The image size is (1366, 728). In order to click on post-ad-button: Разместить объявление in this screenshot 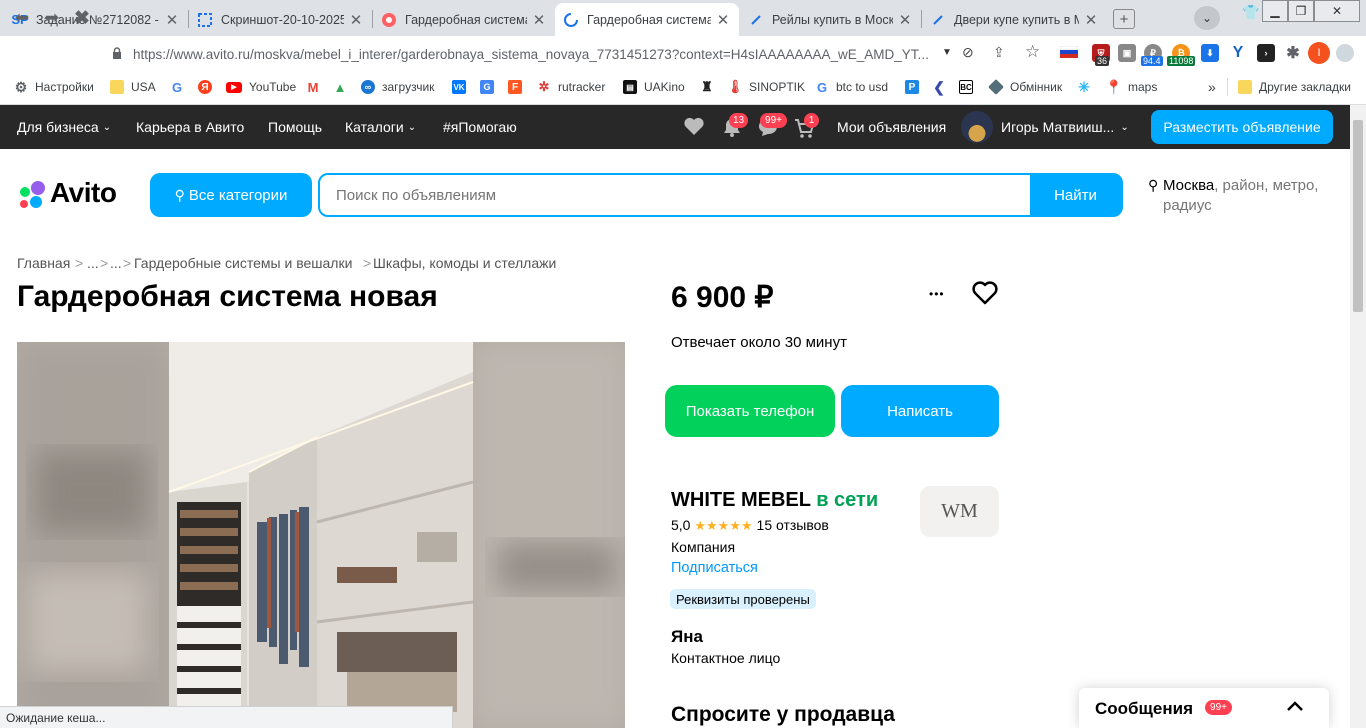, I will do `click(1242, 127)`.